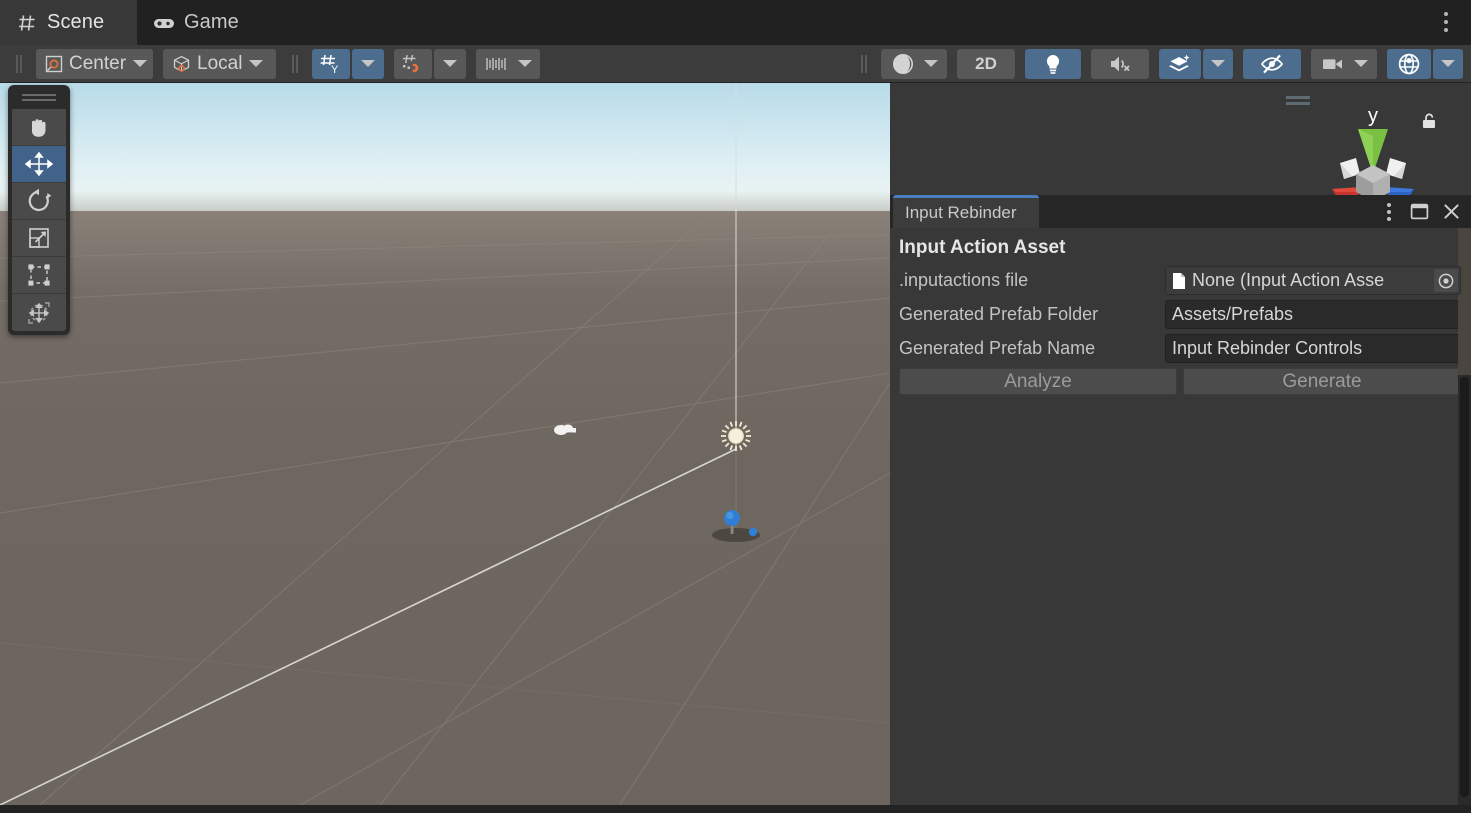 This screenshot has width=1471, height=813. I want to click on rect-transform-icon, so click(39, 275).